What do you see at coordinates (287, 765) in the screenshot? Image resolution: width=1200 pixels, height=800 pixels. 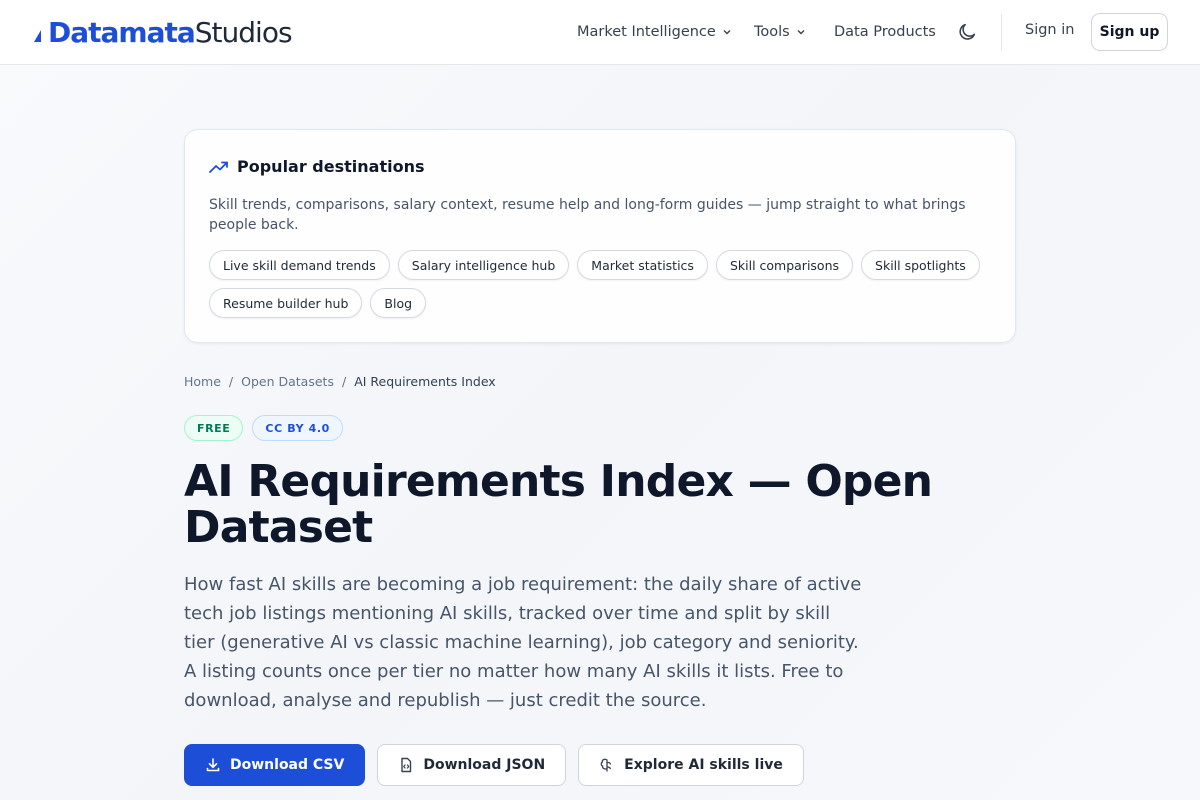 I see `download-csv-label: Download CSV` at bounding box center [287, 765].